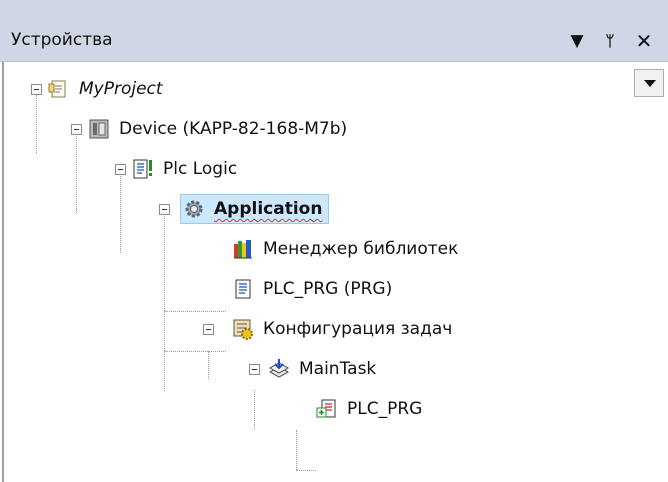 The width and height of the screenshot is (668, 482). Describe the element at coordinates (327, 409) in the screenshot. I see `program-call-icon` at that location.